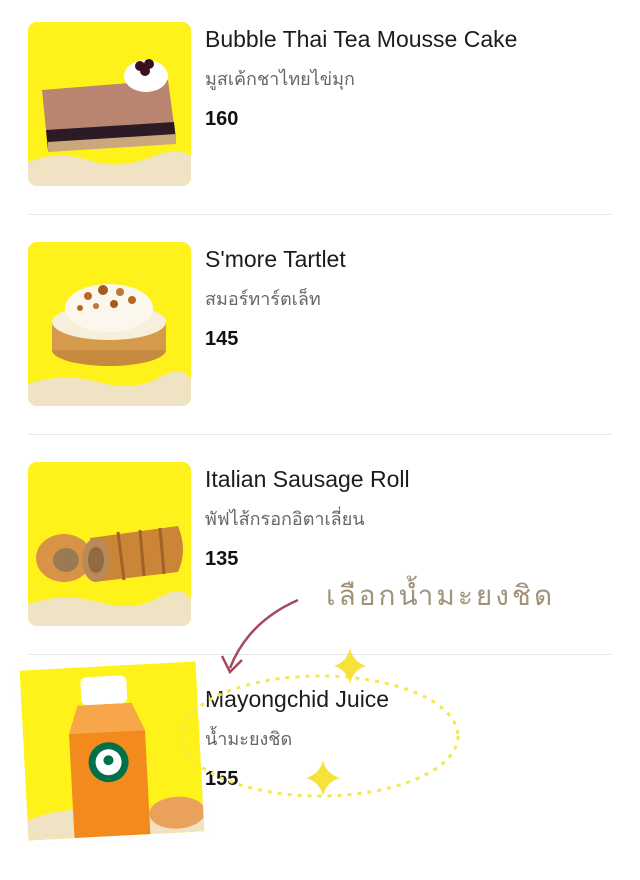 Image resolution: width=640 pixels, height=880 pixels. What do you see at coordinates (297, 699) in the screenshot?
I see `item-name: Mayongchid Juice` at bounding box center [297, 699].